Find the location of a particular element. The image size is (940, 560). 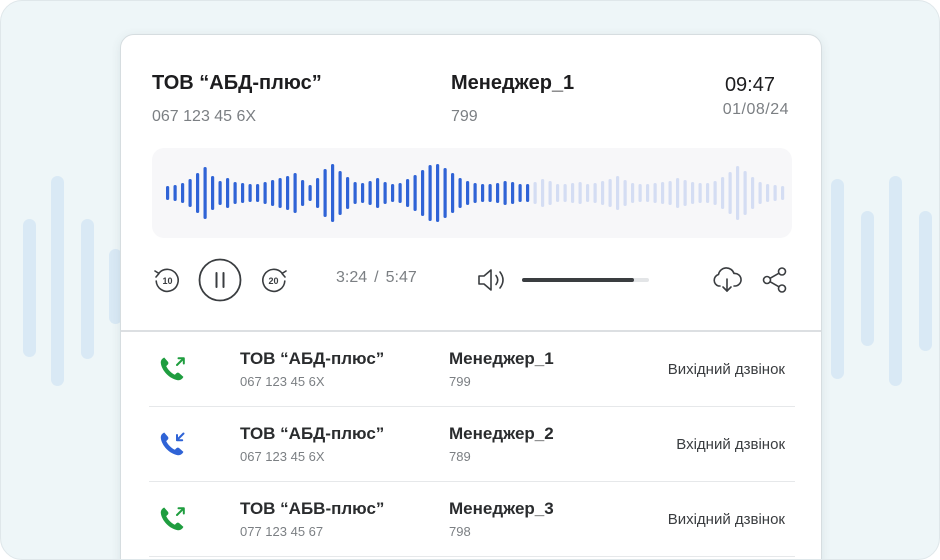

caller-company: ТОВ “АБД-плюс” is located at coordinates (237, 83).